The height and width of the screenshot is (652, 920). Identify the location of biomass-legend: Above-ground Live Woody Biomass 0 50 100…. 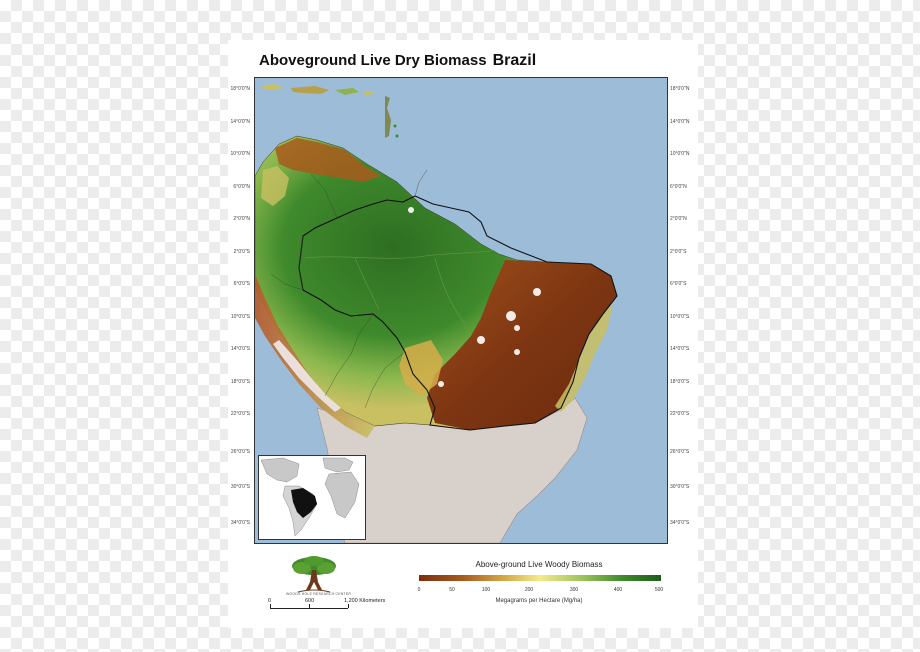
(539, 586).